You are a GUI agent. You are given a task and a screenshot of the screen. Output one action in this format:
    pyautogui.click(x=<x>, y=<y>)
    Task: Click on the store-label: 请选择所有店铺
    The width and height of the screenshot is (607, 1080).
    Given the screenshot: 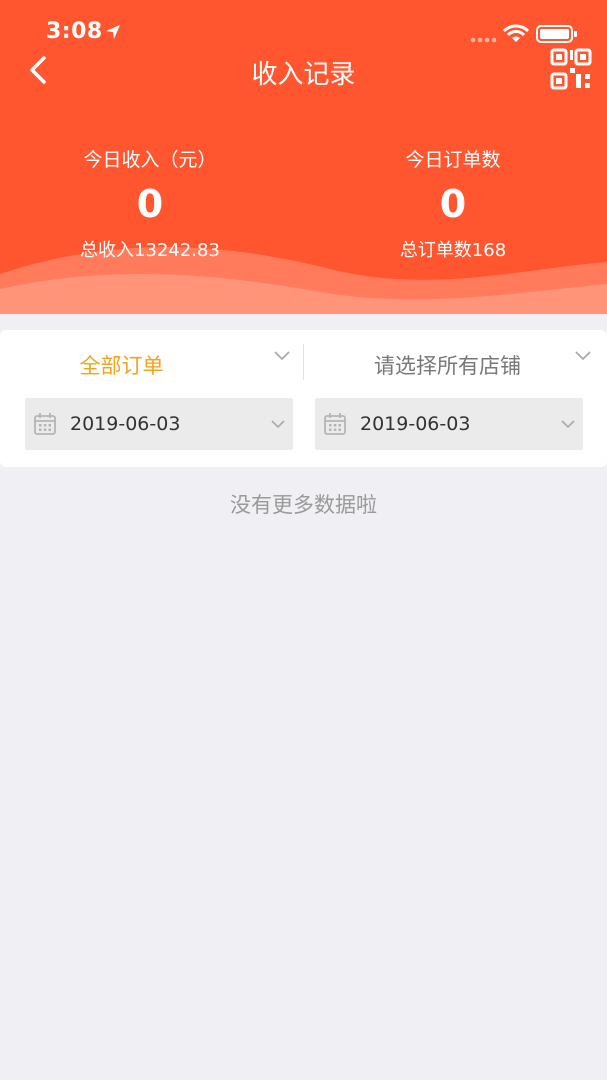 What is the action you would take?
    pyautogui.click(x=447, y=366)
    